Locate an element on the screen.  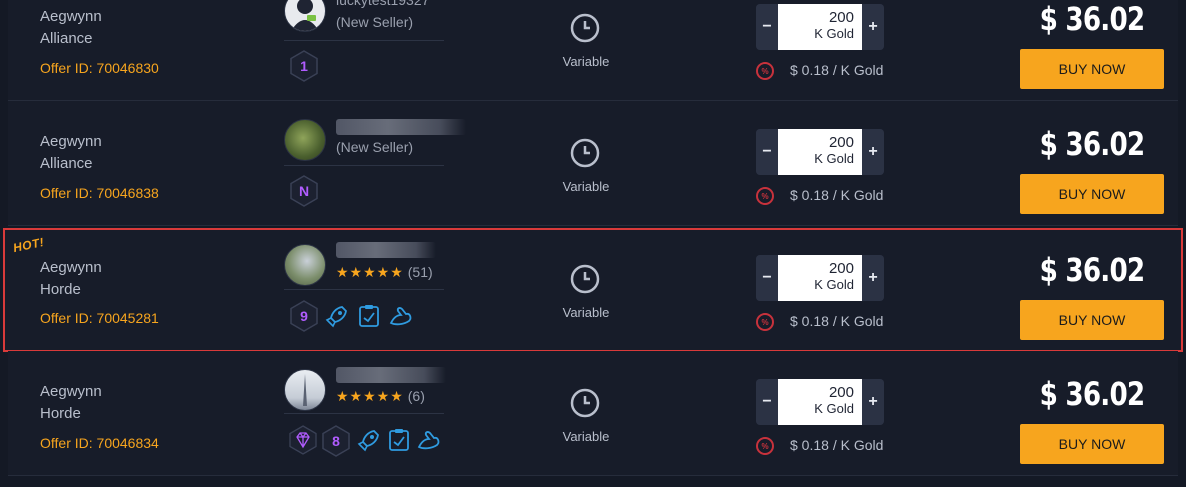
hot-label: HOT! is located at coordinates (28, 245).